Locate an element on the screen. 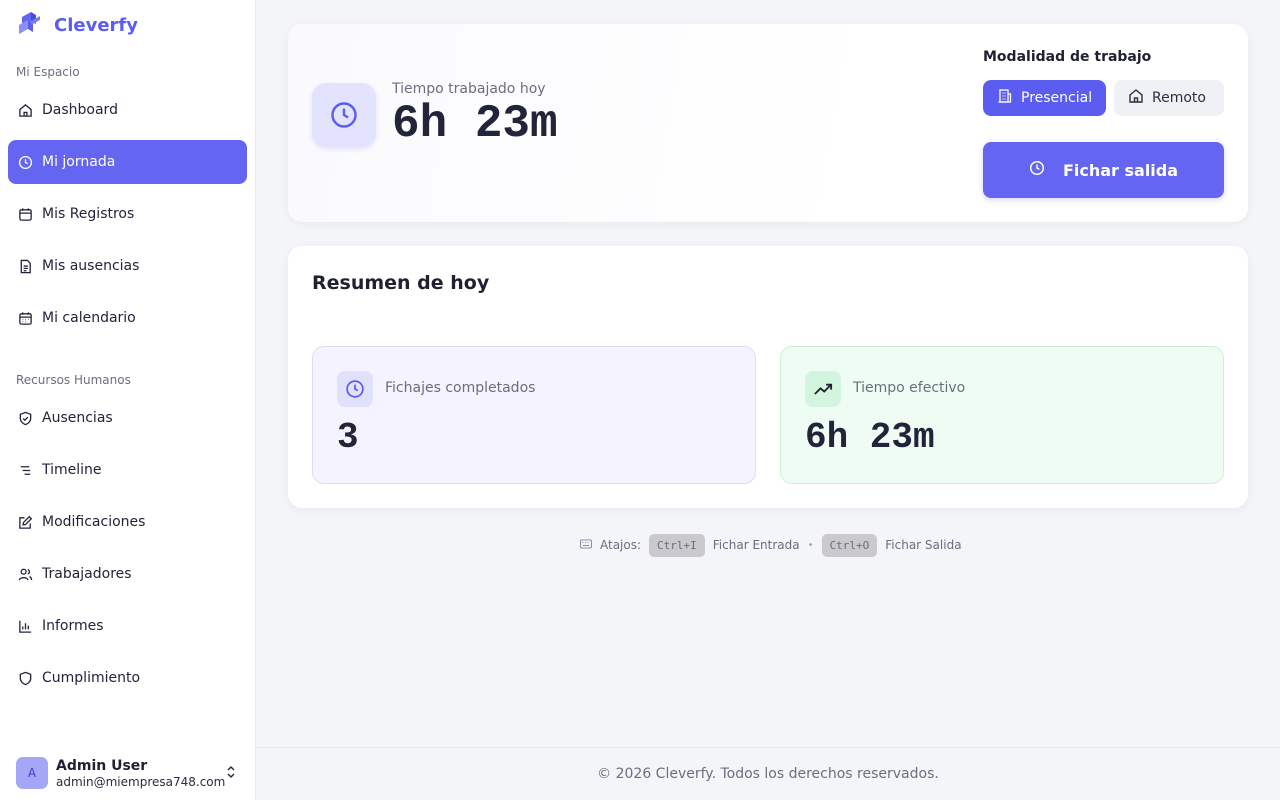 Image resolution: width=1280 pixels, height=800 pixels. work-mode-title: Modalidad de trabajo is located at coordinates (1067, 57).